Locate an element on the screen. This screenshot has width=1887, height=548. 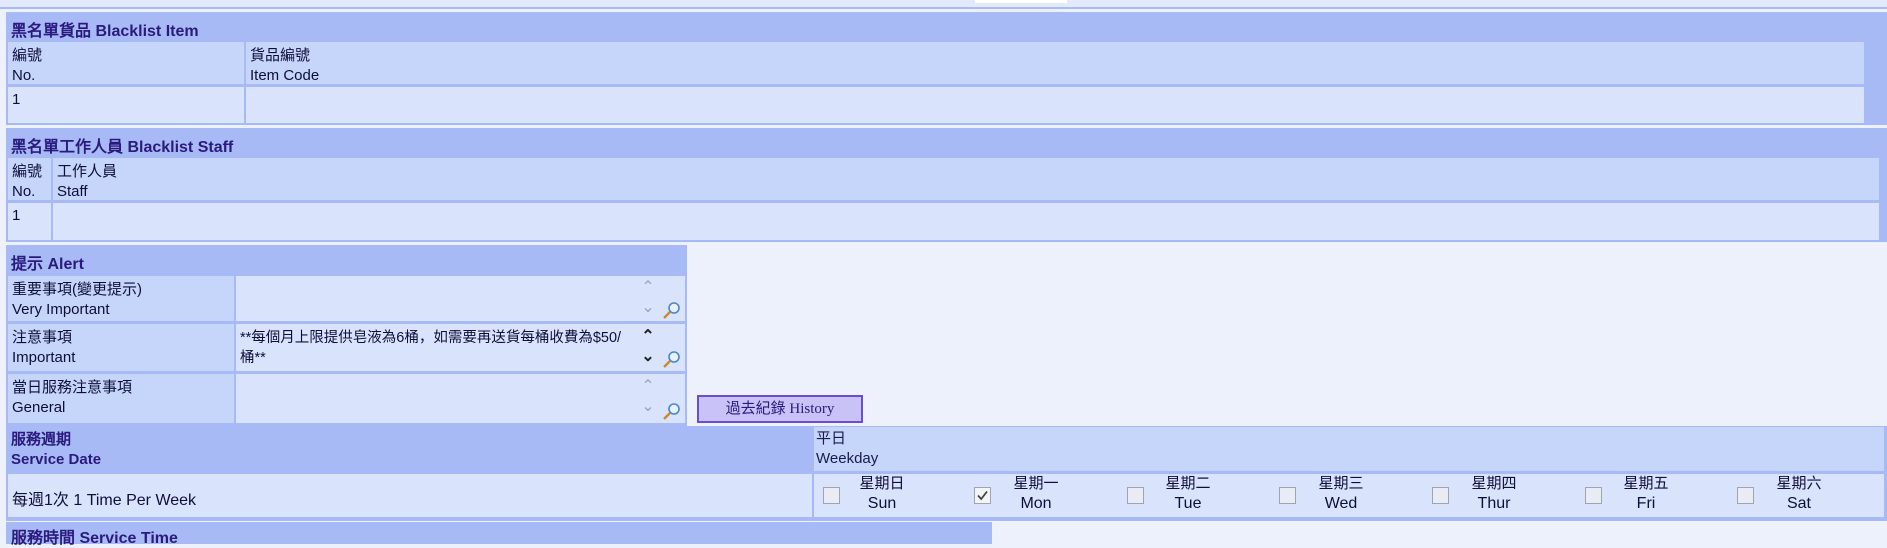
alert-general-en: General is located at coordinates (39, 407).